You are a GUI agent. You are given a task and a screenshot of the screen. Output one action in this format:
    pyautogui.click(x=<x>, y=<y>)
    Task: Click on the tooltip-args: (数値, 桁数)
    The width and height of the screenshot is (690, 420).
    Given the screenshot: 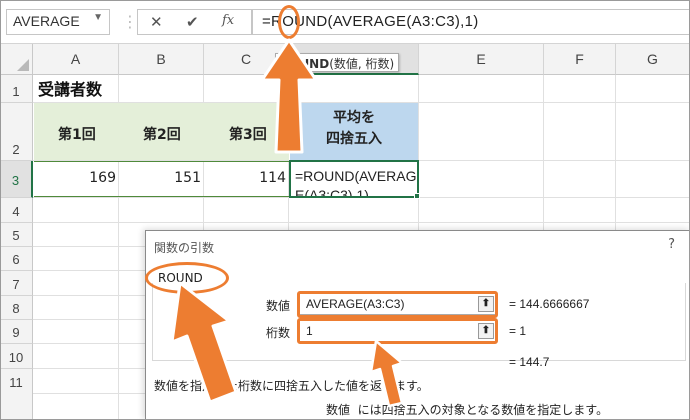 What is the action you would take?
    pyautogui.click(x=362, y=64)
    